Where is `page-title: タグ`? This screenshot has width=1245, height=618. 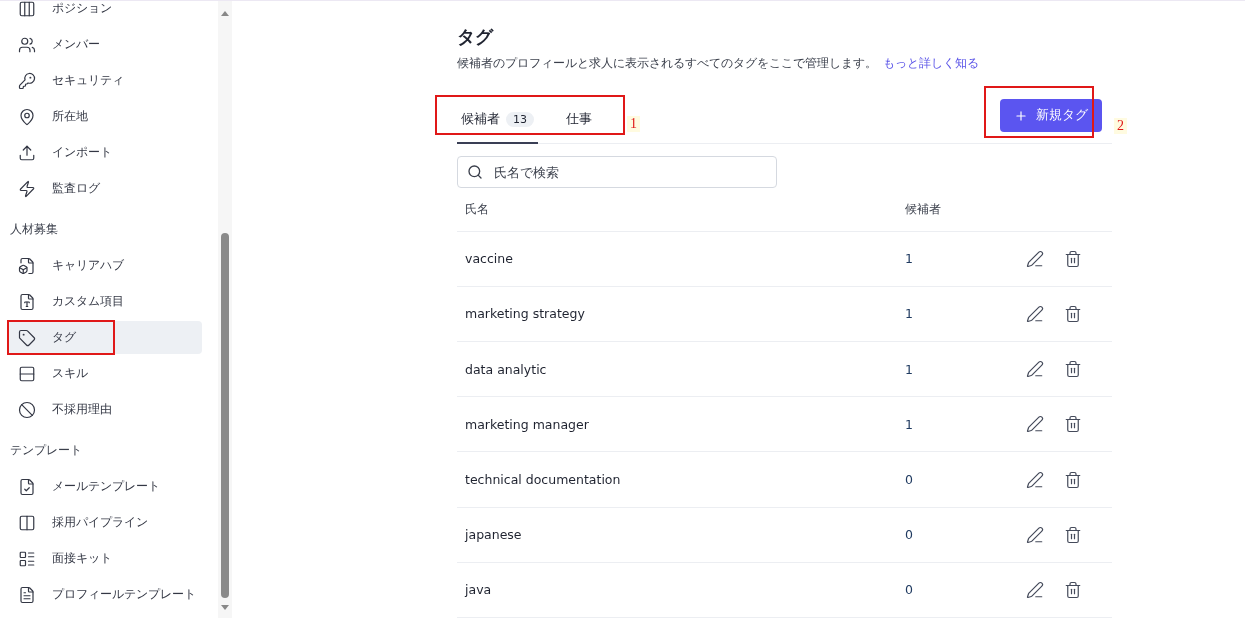 page-title: タグ is located at coordinates (476, 37).